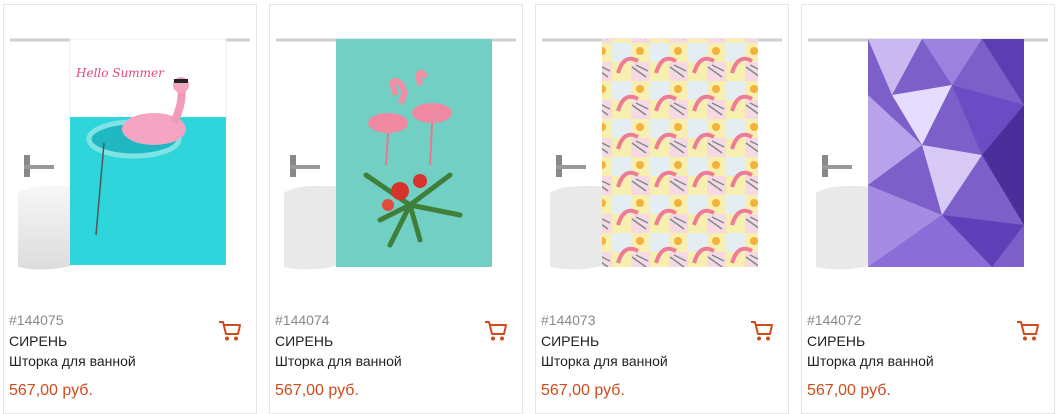 This screenshot has height=414, width=1059. Describe the element at coordinates (120, 73) in the screenshot. I see `curtain-print-text: Hello Summer` at that location.